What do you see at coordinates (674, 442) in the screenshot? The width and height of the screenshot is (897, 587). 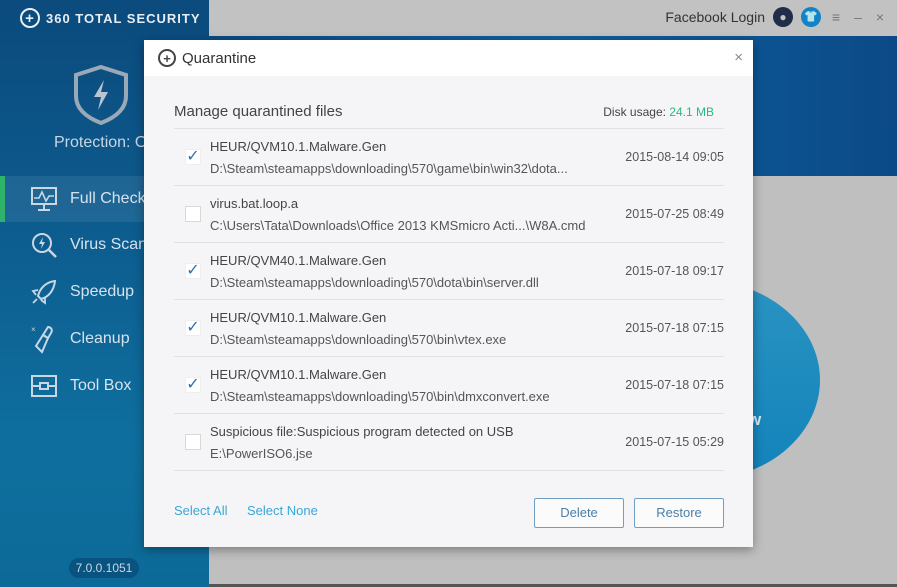 I see `quarantine-date: 2015-07-15 05:29` at bounding box center [674, 442].